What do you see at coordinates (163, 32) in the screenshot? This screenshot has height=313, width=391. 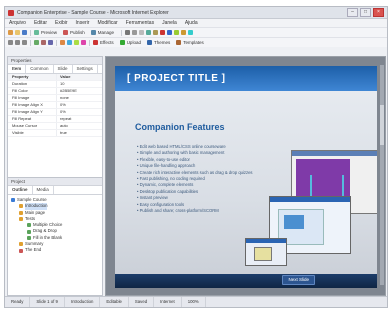 I see `delete-icon` at bounding box center [163, 32].